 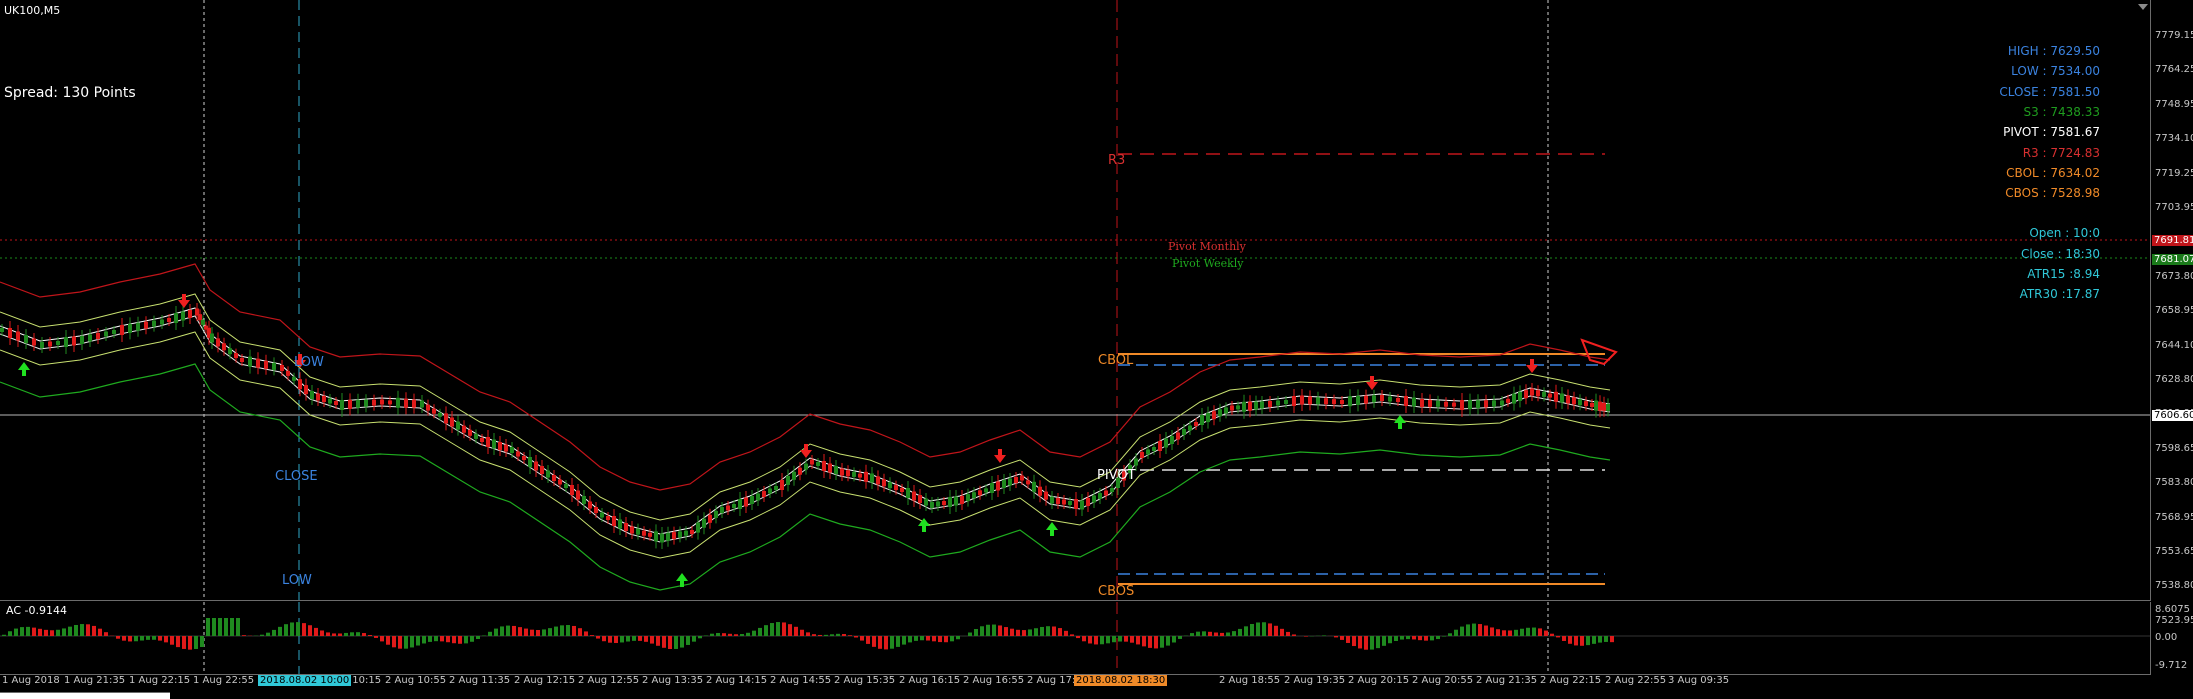 I want to click on ac-indicator-panel: AC -0.9144, so click(x=1075, y=638).